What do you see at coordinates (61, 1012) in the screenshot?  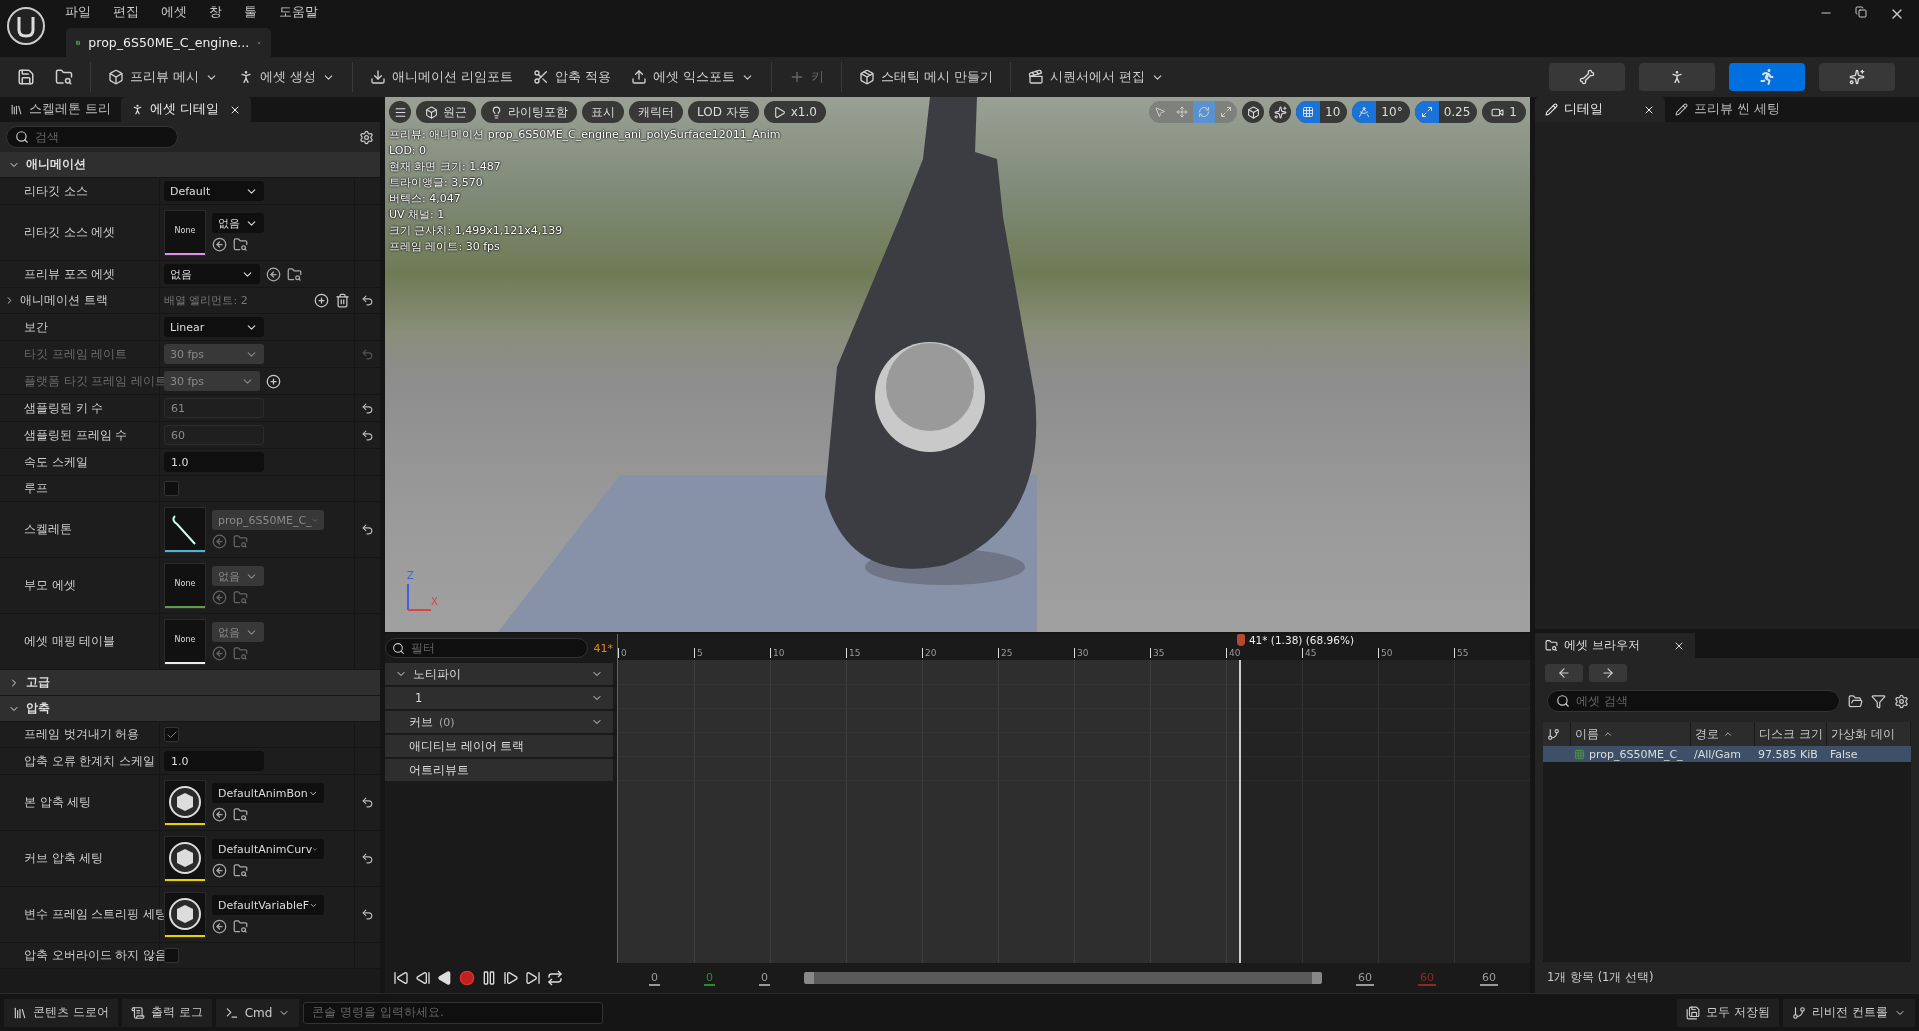 I see `status-button: 콘텐츠 드로어` at bounding box center [61, 1012].